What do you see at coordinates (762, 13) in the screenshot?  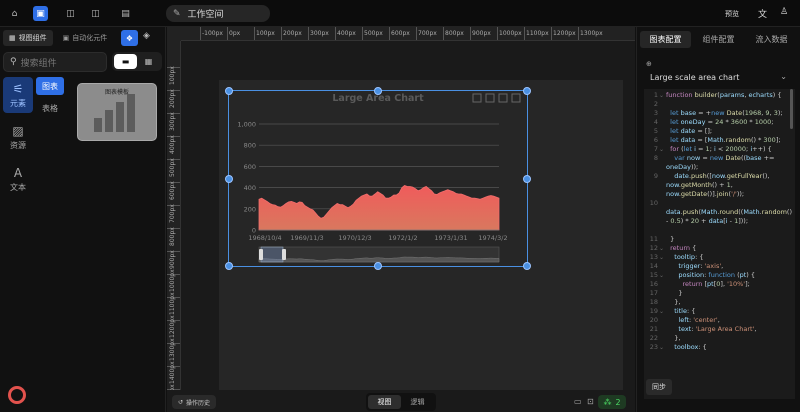 I see `translate-icon: 文` at bounding box center [762, 13].